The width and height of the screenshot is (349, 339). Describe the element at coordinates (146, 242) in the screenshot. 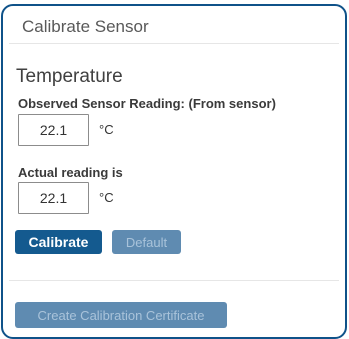

I see `default-button: Default` at that location.